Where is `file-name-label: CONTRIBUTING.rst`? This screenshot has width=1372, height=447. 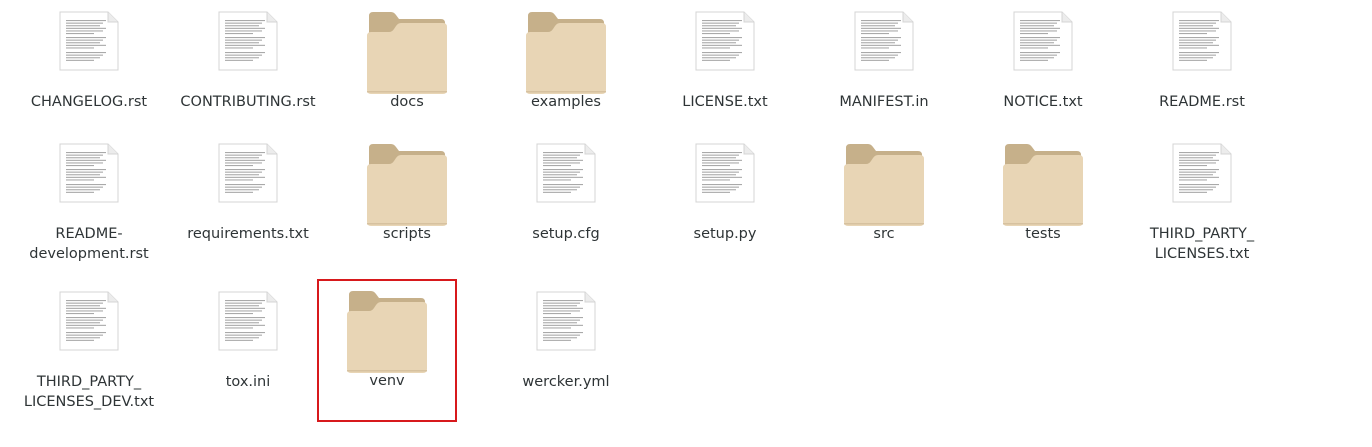 file-name-label: CONTRIBUTING.rst is located at coordinates (248, 102).